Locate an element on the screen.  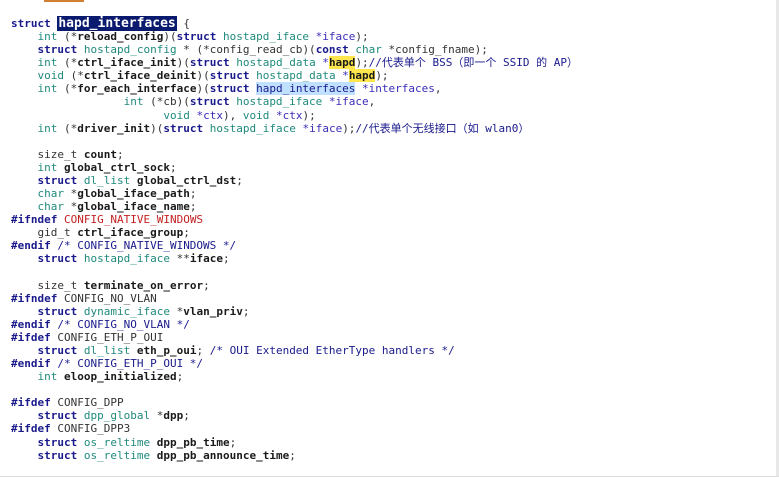
code-token: terminate_on_error is located at coordinates (143, 285).